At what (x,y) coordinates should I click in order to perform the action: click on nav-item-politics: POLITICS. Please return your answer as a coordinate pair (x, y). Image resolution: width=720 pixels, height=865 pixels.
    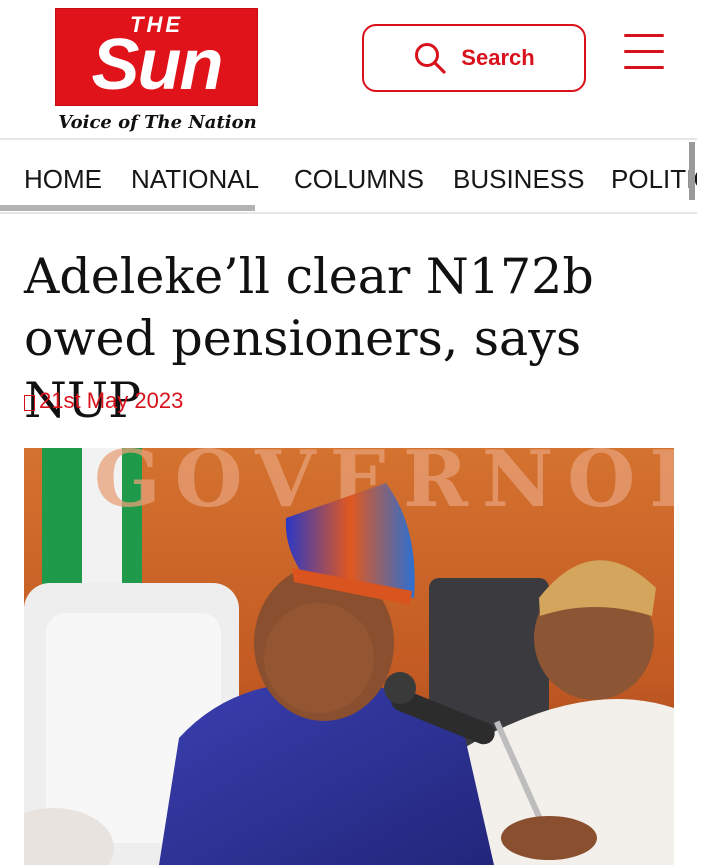
    Looking at the image, I should click on (654, 179).